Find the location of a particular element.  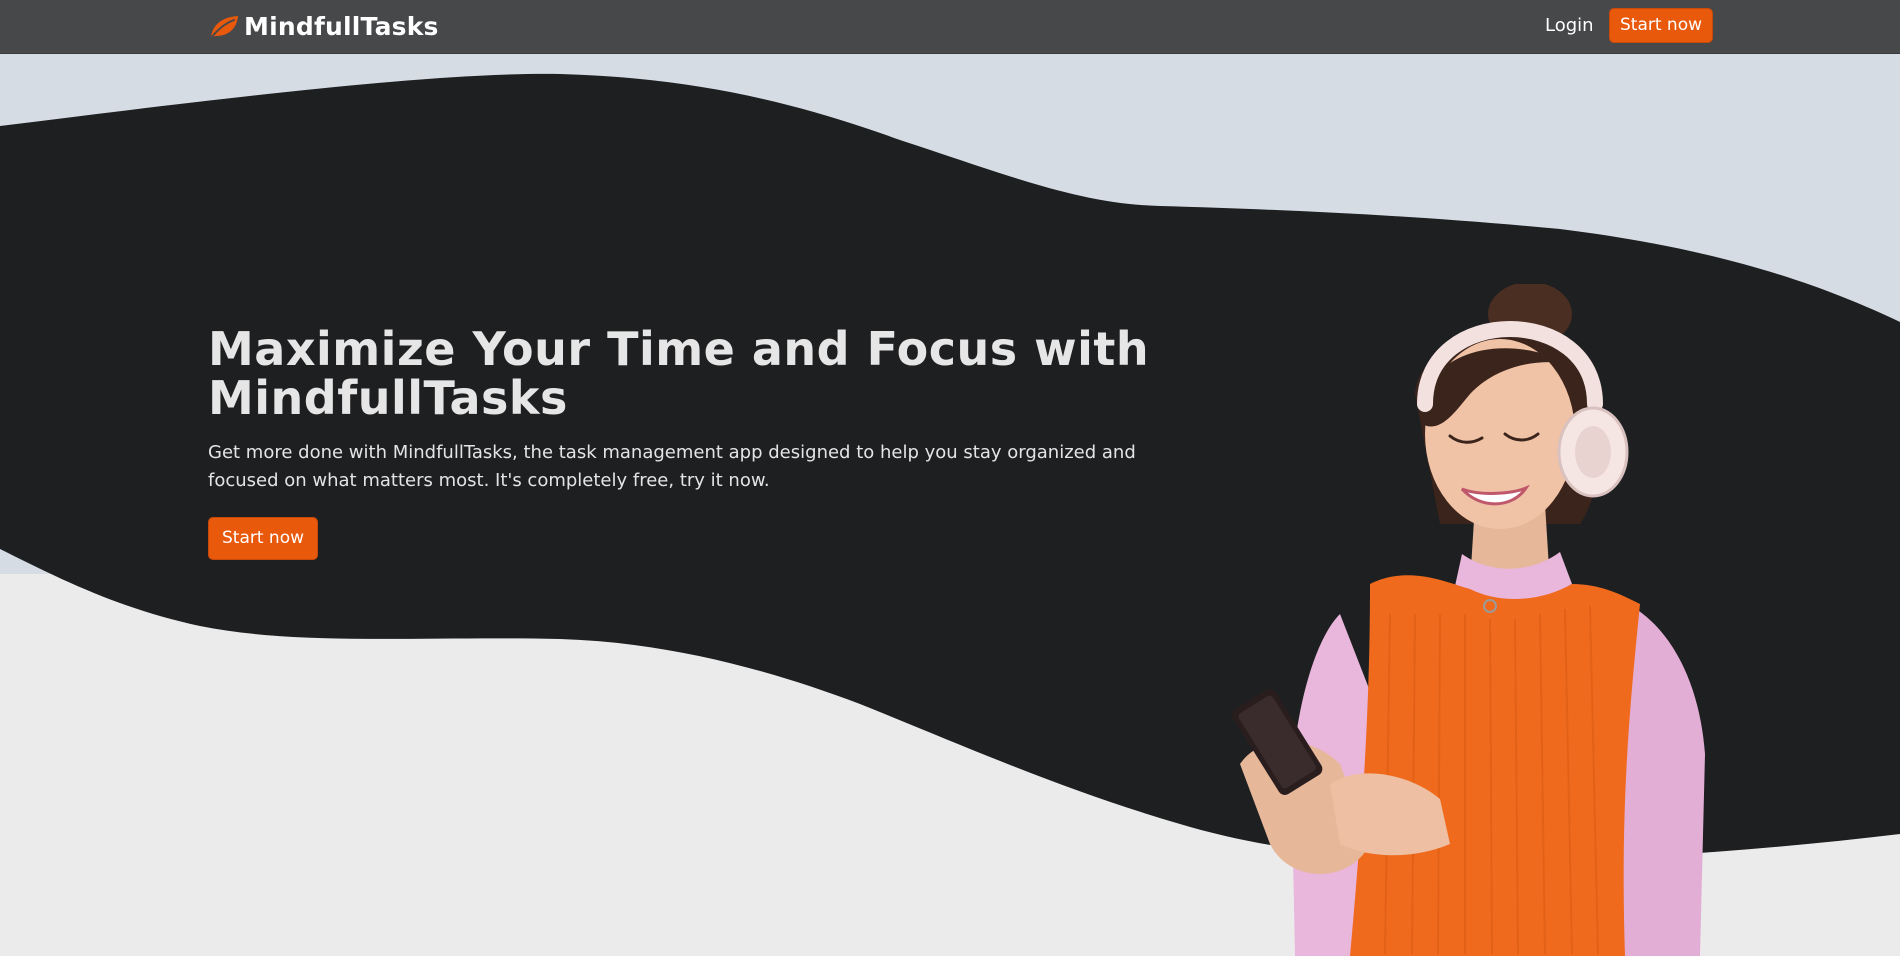

login-link: Login is located at coordinates (1569, 25).